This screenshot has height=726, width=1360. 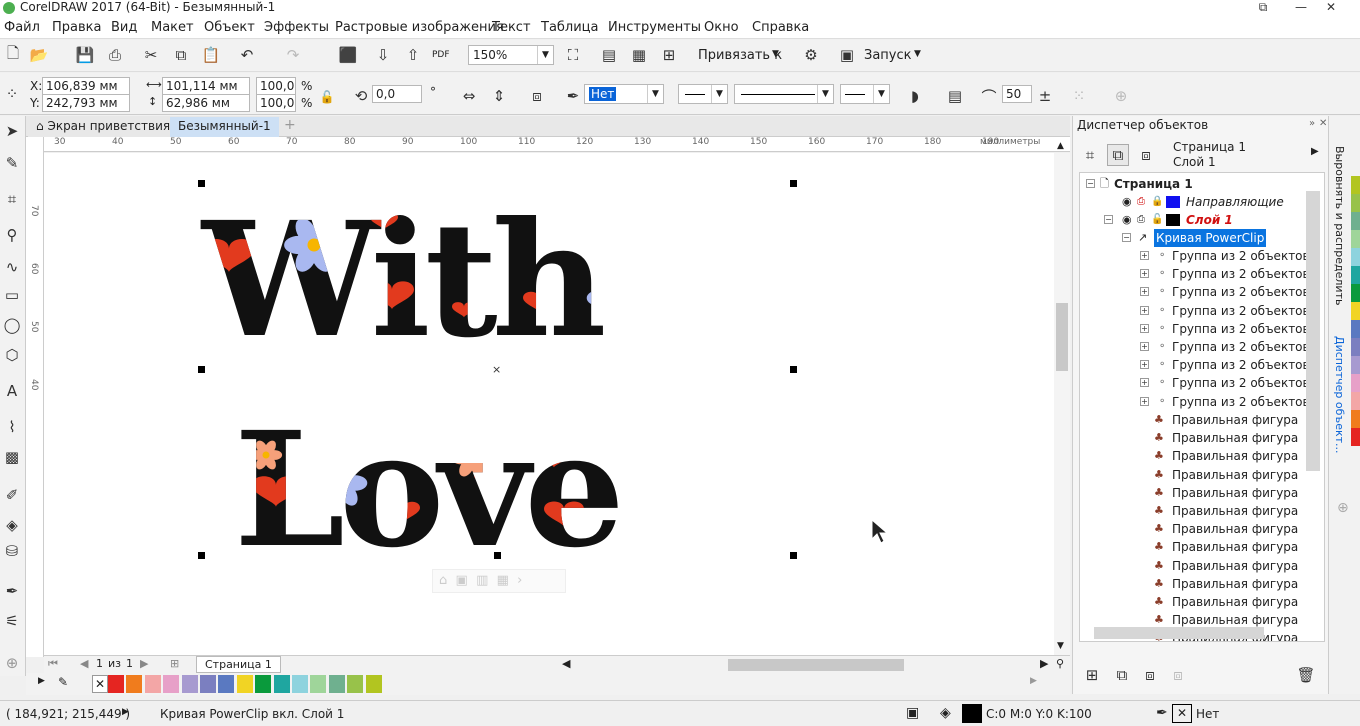 What do you see at coordinates (1017, 94) in the screenshot?
I see `smoothing-field: 50` at bounding box center [1017, 94].